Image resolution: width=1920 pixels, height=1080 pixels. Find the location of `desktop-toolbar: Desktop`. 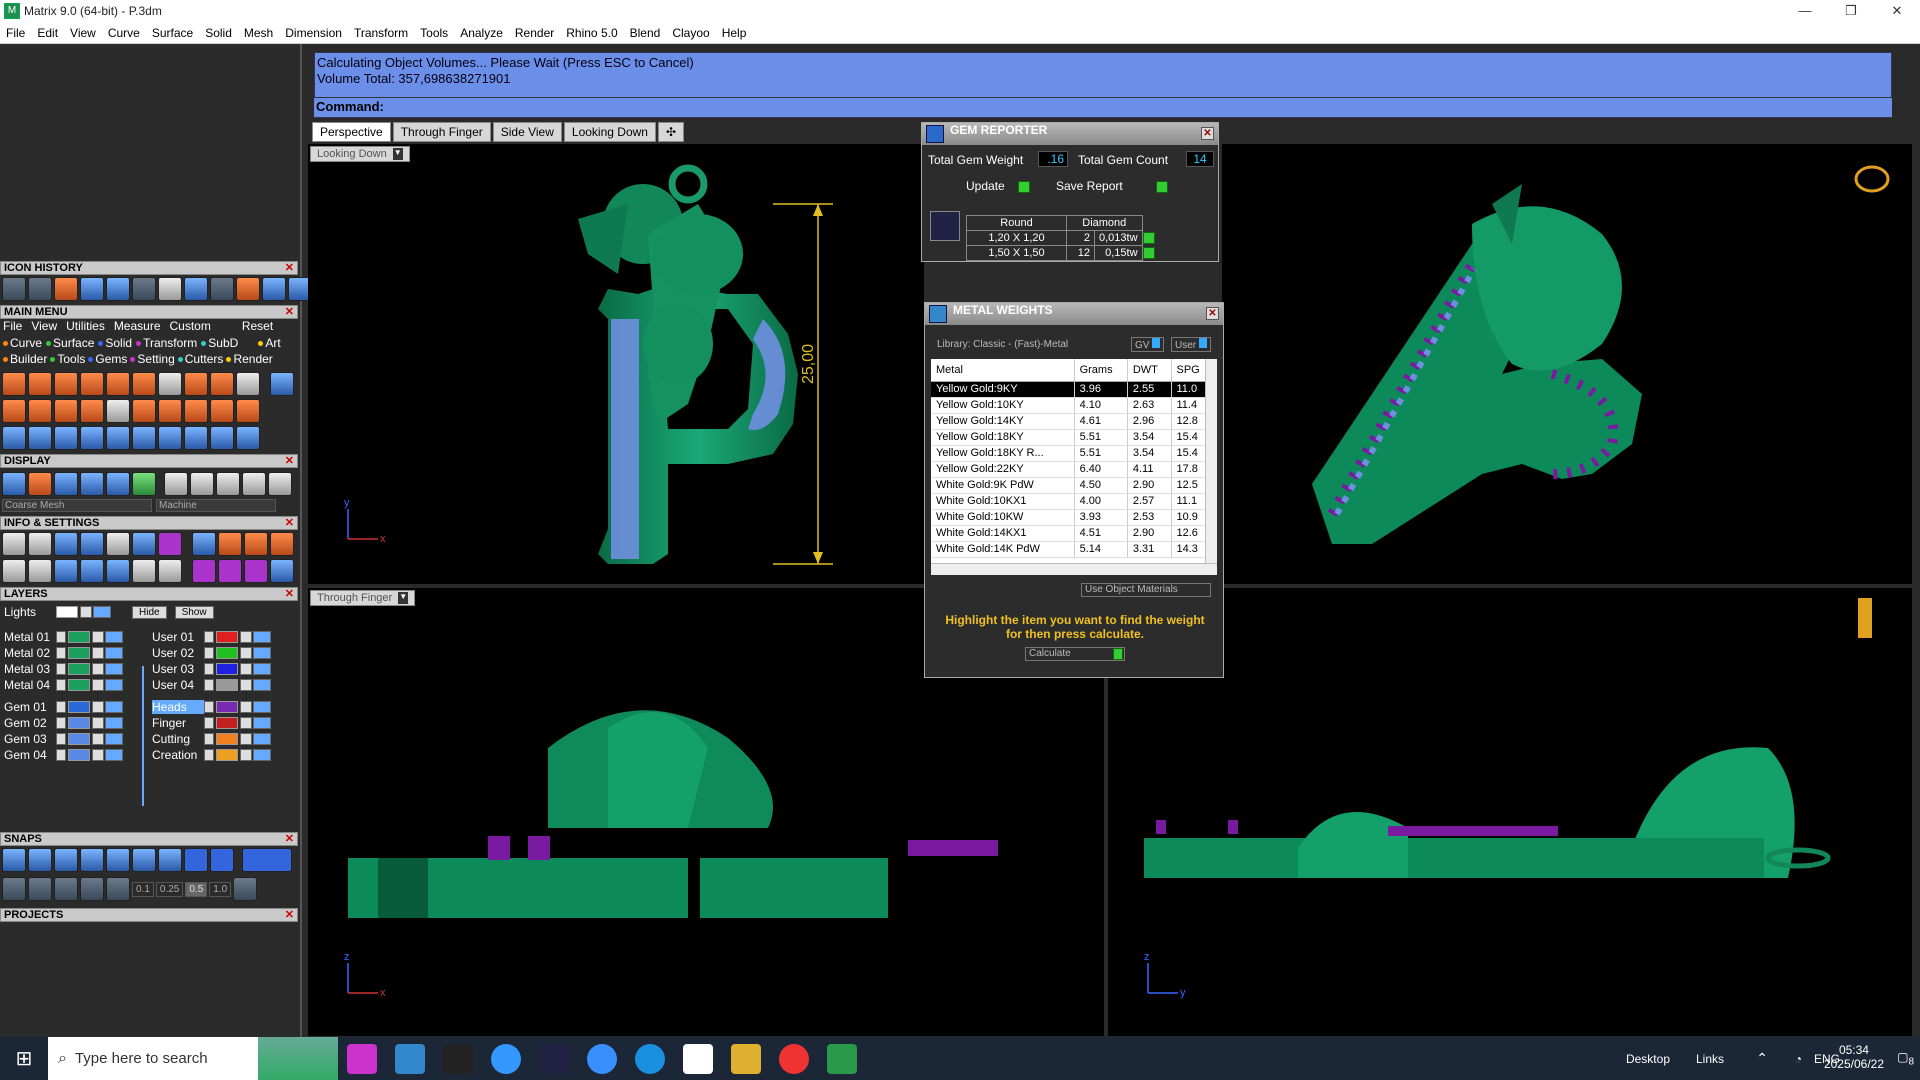

desktop-toolbar: Desktop is located at coordinates (1648, 1059).